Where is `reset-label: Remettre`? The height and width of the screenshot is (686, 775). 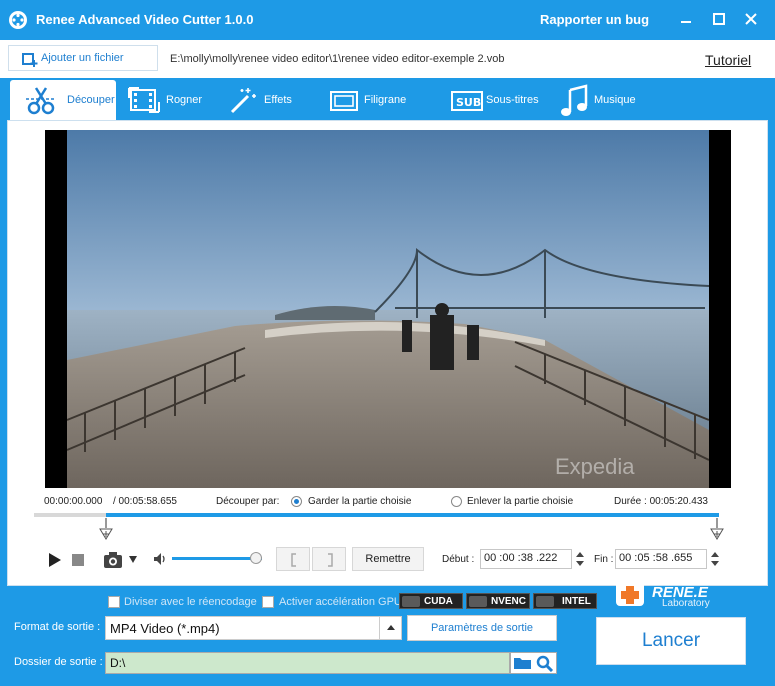 reset-label: Remettre is located at coordinates (388, 559).